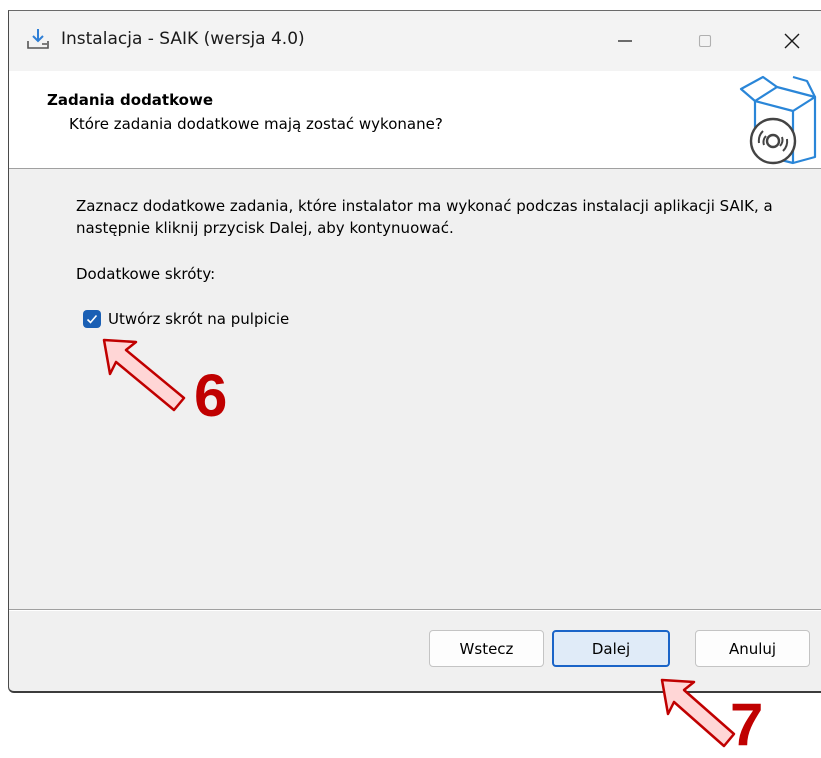  Describe the element at coordinates (778, 120) in the screenshot. I see `software-box-cd-icon` at that location.